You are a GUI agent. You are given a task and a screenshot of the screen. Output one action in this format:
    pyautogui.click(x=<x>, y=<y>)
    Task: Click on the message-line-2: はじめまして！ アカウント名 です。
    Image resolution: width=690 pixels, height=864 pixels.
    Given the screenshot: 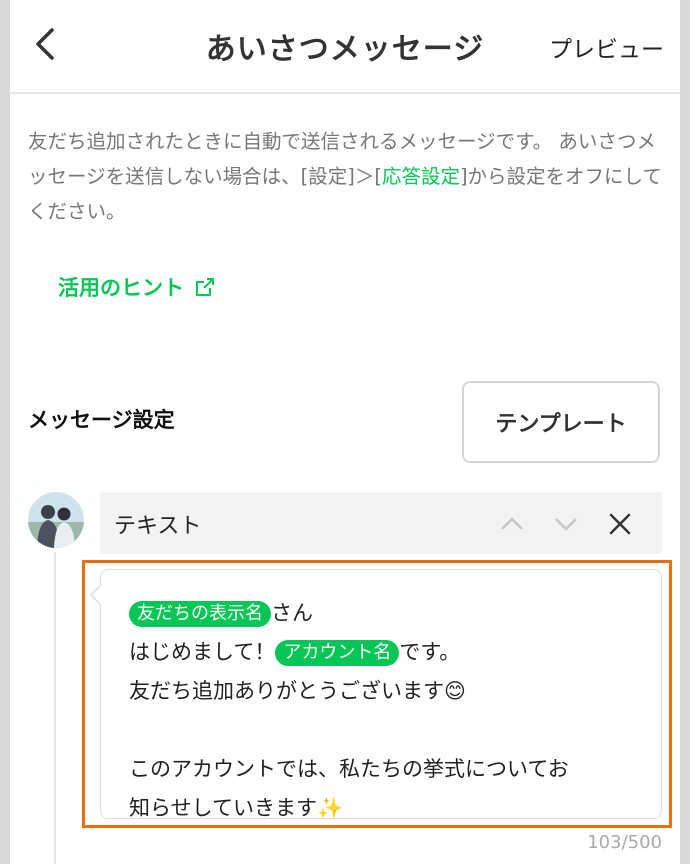 What is the action you would take?
    pyautogui.click(x=389, y=652)
    